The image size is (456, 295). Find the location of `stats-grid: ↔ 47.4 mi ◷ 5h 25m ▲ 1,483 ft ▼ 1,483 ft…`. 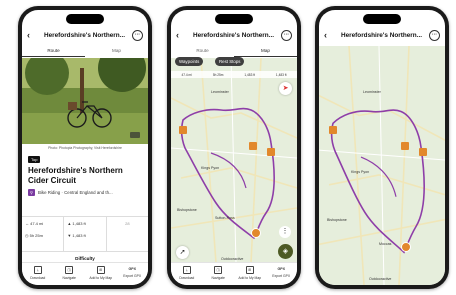

stats-grid: ↔ 47.4 mi ◷ 5h 25m ▲ 1,483 ft ▼ 1,483 ft… is located at coordinates (85, 234).